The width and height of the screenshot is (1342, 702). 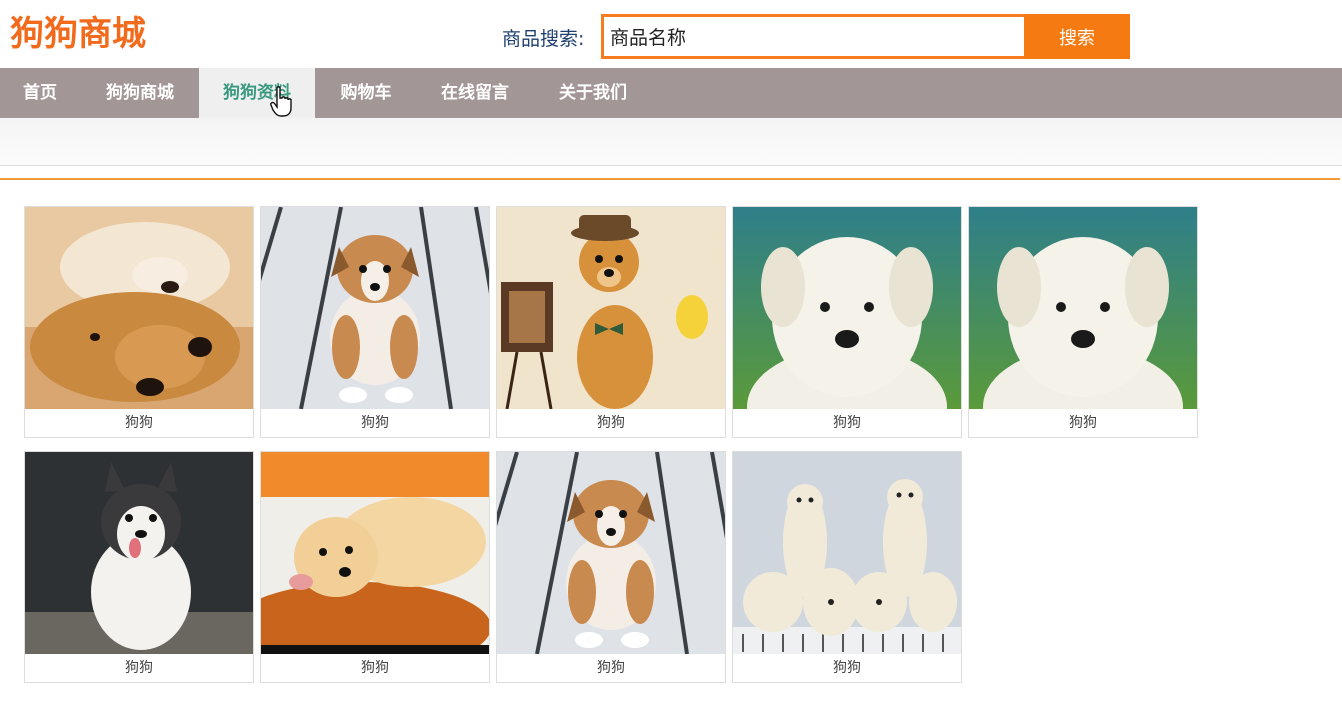 What do you see at coordinates (543, 39) in the screenshot?
I see `search-label: 商品搜索:` at bounding box center [543, 39].